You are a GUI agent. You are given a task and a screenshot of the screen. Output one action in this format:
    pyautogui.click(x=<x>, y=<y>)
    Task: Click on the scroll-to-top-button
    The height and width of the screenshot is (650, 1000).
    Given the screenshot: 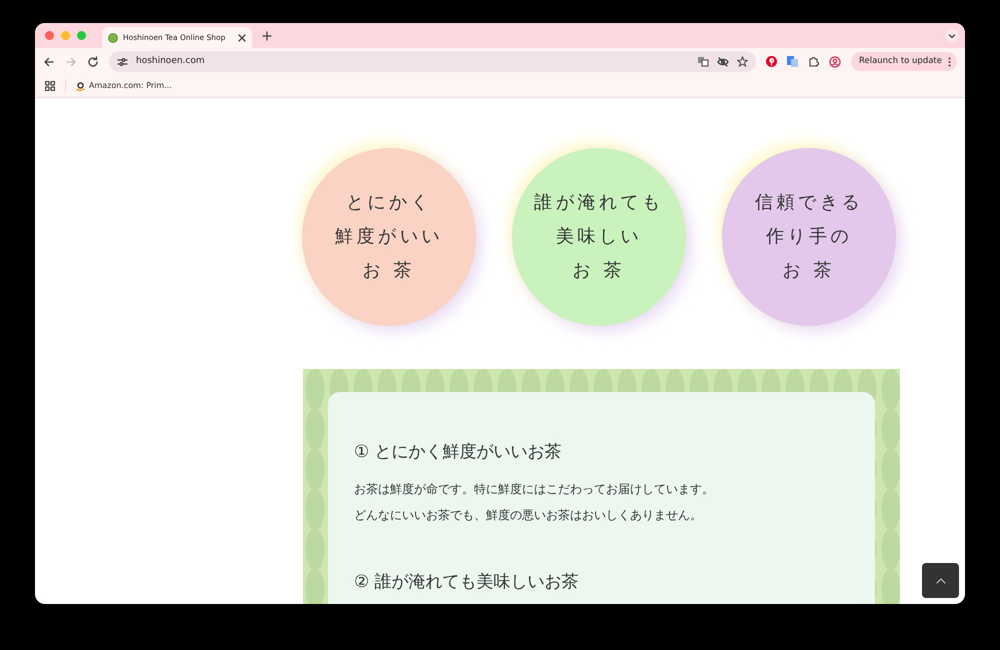 What is the action you would take?
    pyautogui.click(x=940, y=580)
    